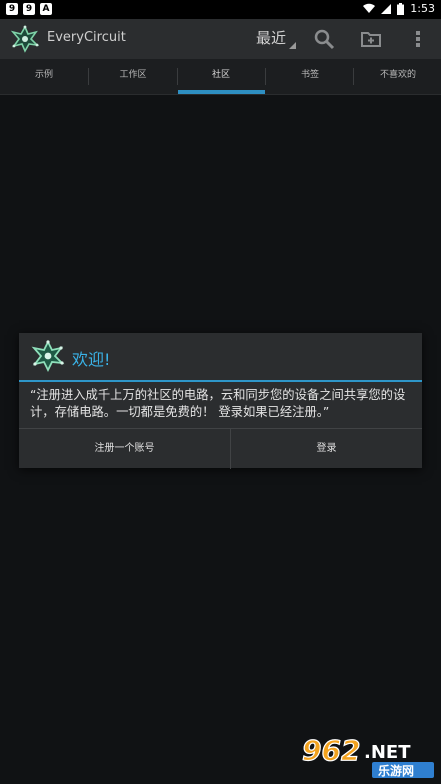  What do you see at coordinates (326, 449) in the screenshot?
I see `login-button: 登录` at bounding box center [326, 449].